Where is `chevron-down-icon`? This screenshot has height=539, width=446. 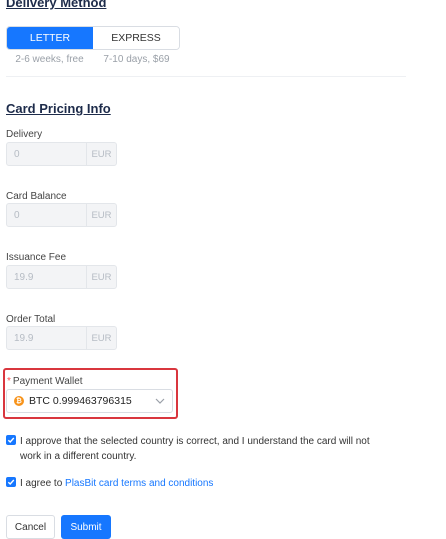 chevron-down-icon is located at coordinates (160, 401).